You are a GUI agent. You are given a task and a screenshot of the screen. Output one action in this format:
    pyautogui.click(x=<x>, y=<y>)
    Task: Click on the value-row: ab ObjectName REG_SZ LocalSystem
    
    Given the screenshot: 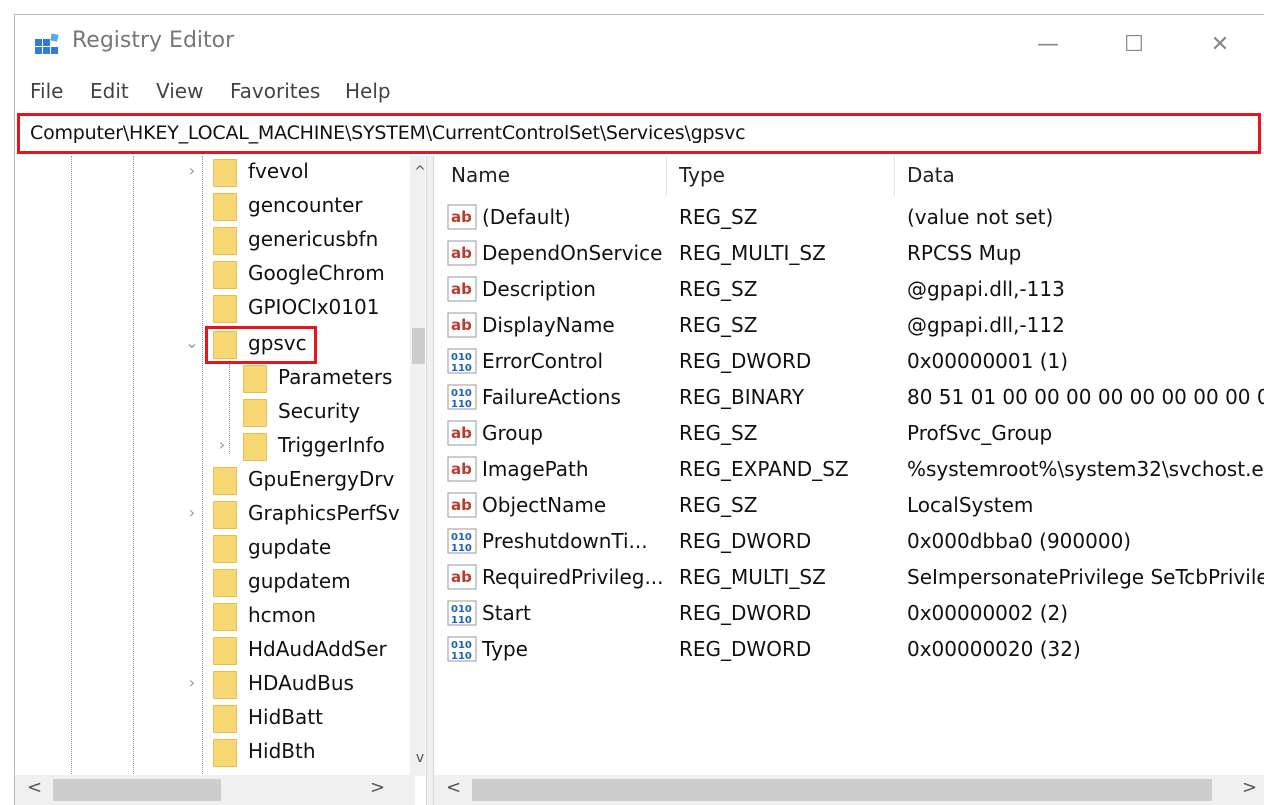 What is the action you would take?
    pyautogui.click(x=849, y=506)
    